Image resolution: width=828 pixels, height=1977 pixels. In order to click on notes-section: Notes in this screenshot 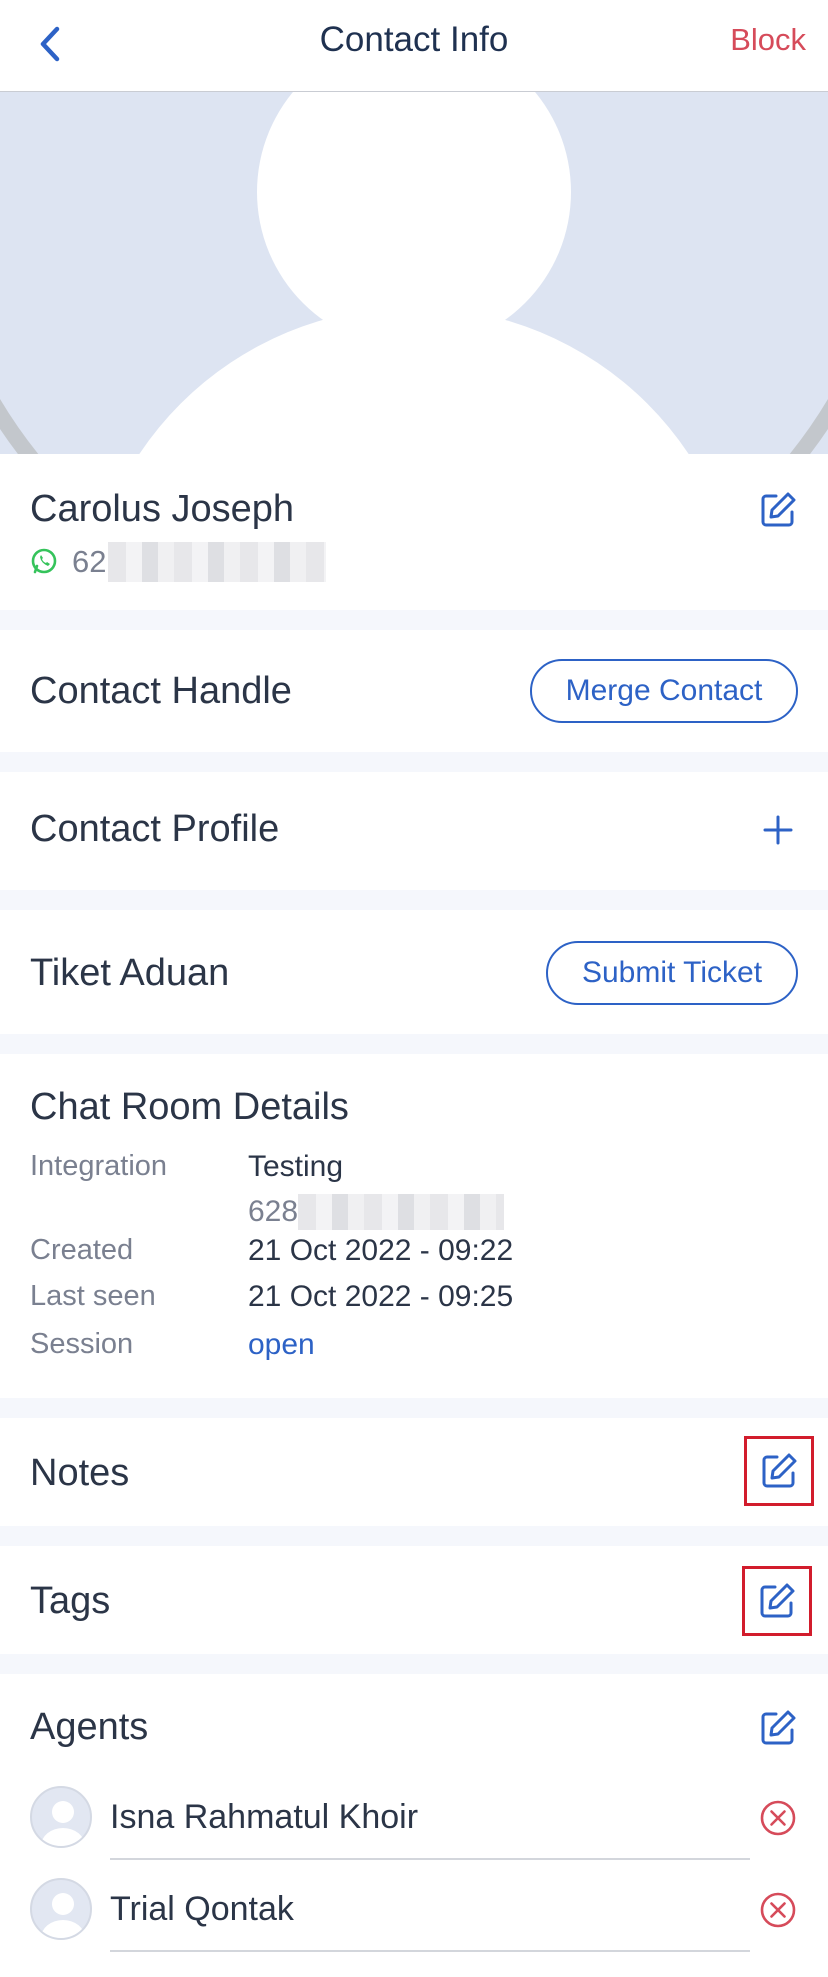, I will do `click(414, 1472)`.